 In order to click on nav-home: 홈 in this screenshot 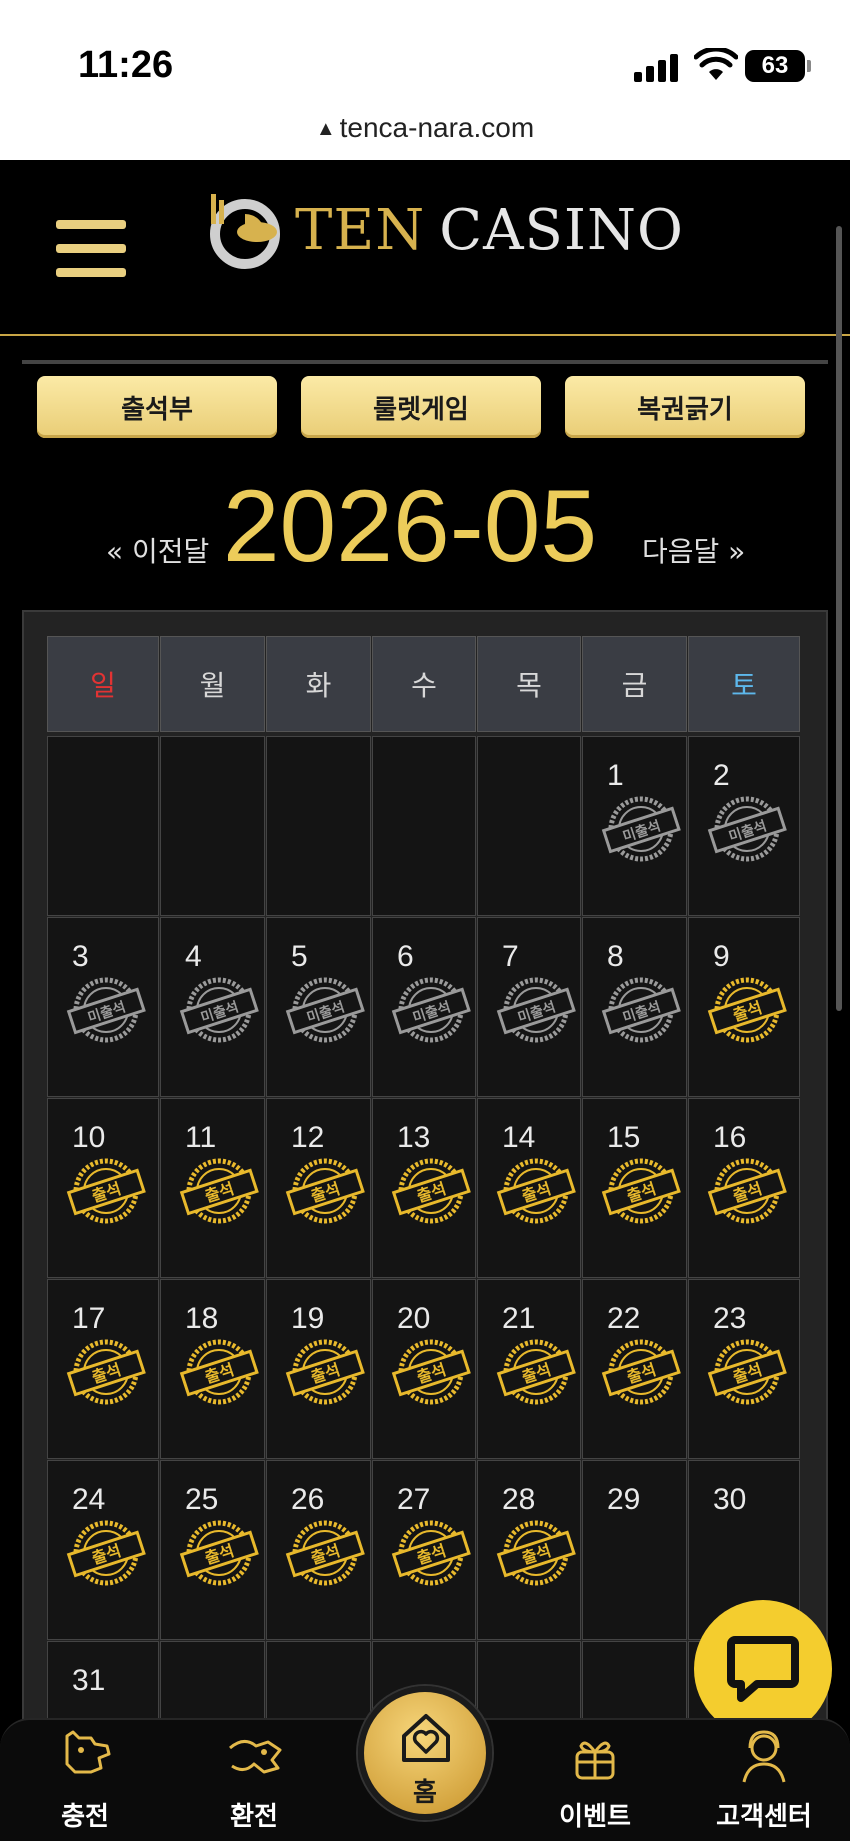, I will do `click(425, 1753)`.